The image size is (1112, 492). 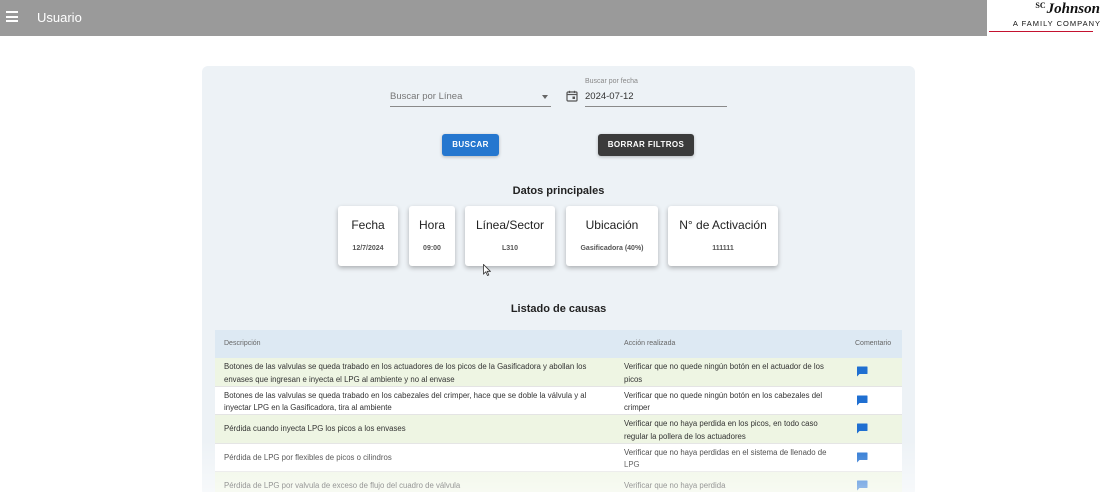 I want to click on clear-filters-button: BORRAR FILTROS, so click(x=646, y=145).